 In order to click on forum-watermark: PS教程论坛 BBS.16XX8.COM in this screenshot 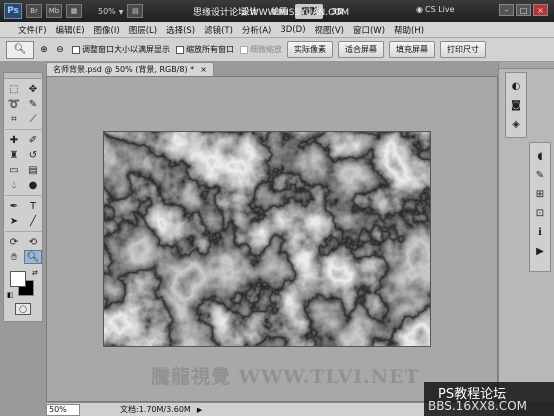, I will do `click(489, 399)`.